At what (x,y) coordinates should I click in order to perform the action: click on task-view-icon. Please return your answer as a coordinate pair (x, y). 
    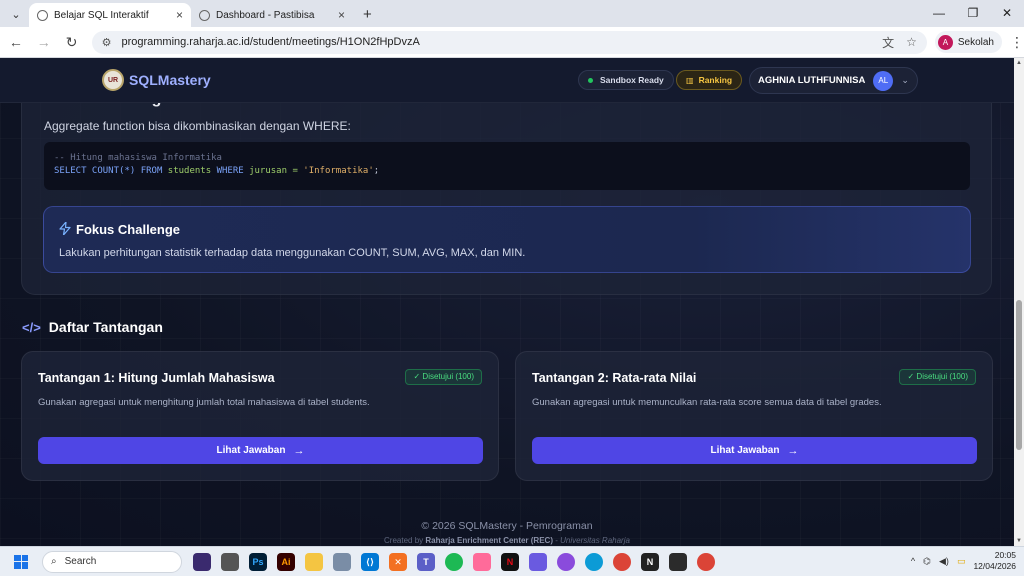
    Looking at the image, I should click on (230, 561).